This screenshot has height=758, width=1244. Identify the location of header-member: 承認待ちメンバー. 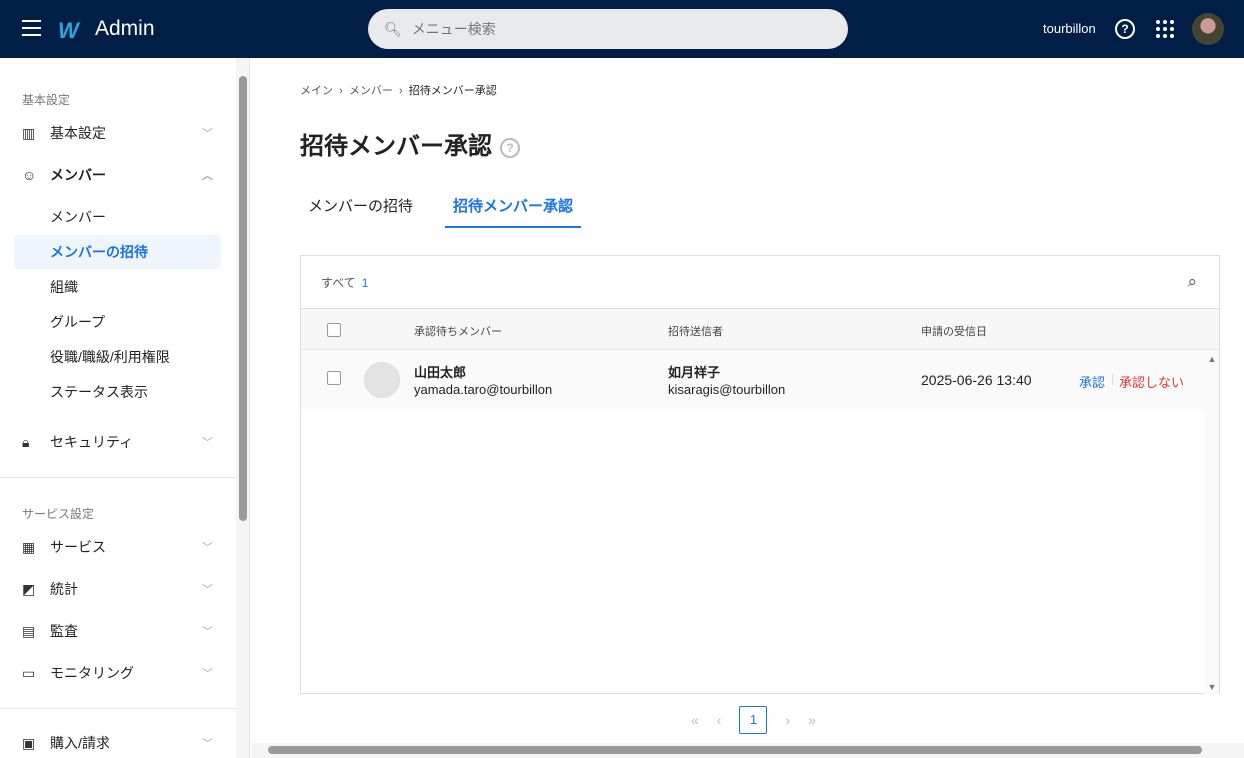
(458, 332).